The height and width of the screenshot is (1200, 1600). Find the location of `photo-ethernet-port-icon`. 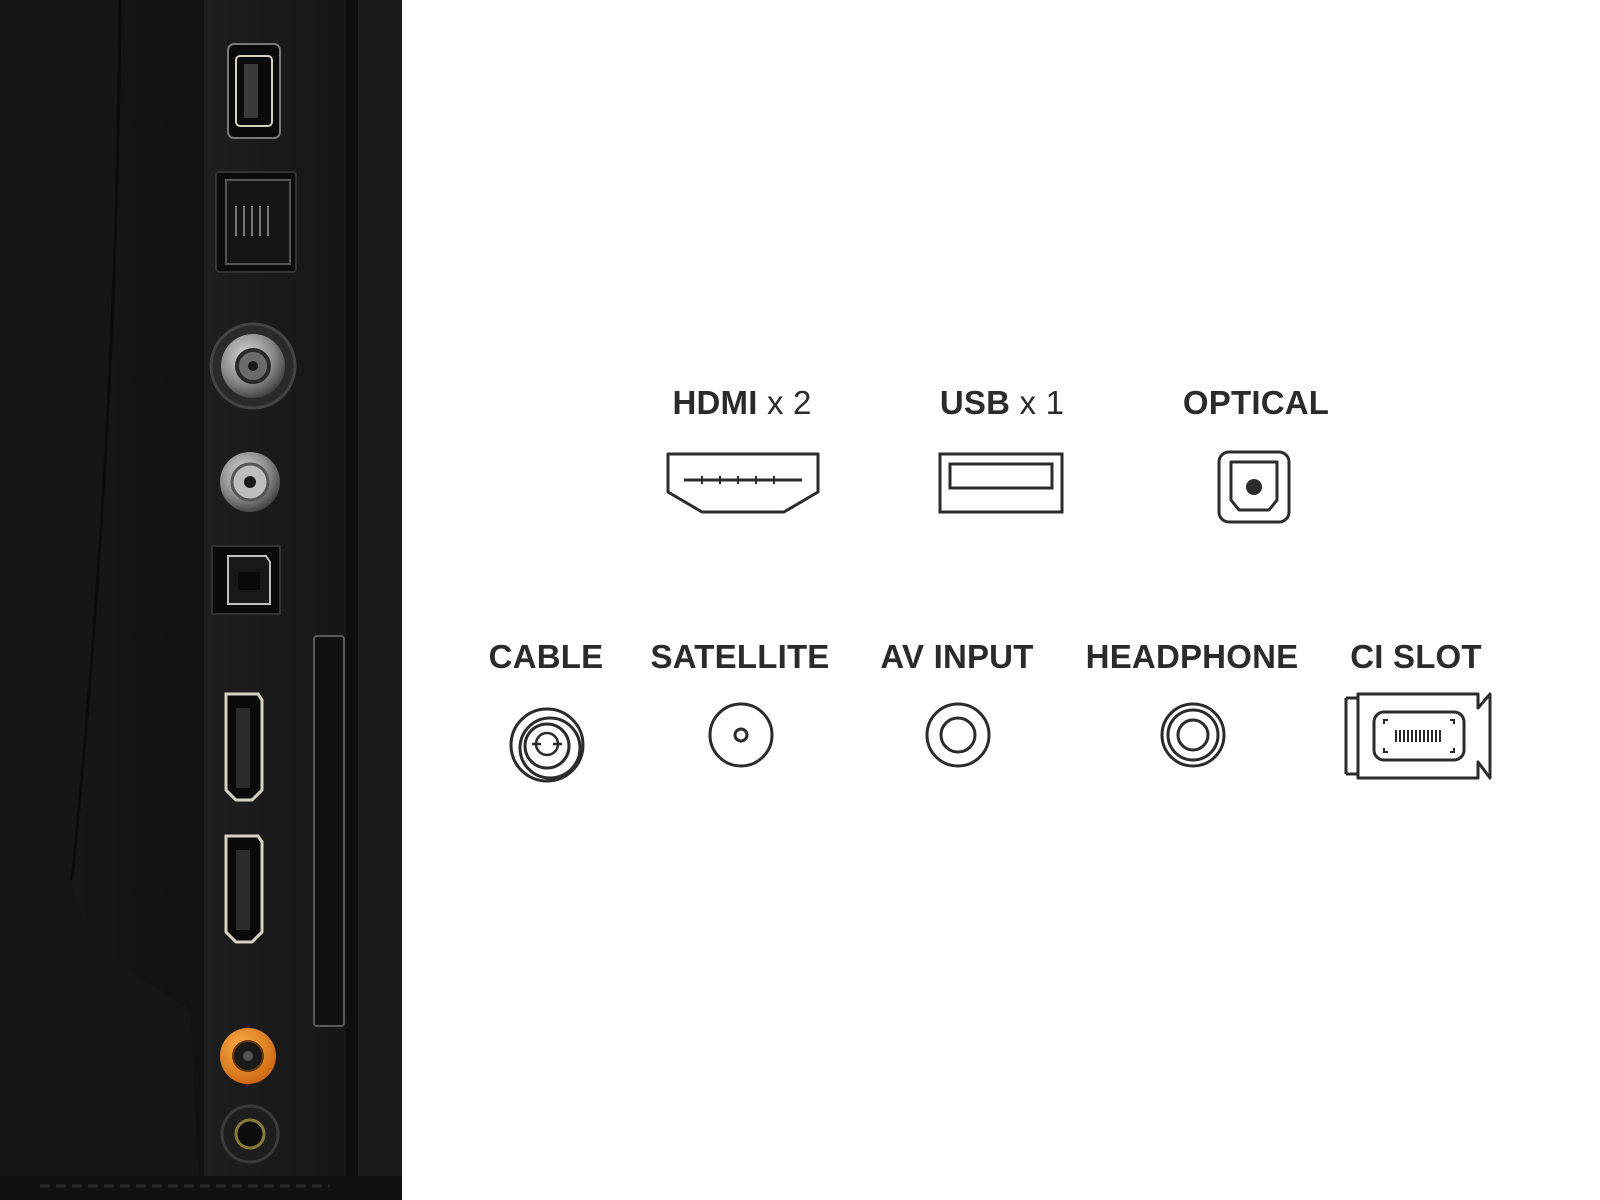

photo-ethernet-port-icon is located at coordinates (256, 222).